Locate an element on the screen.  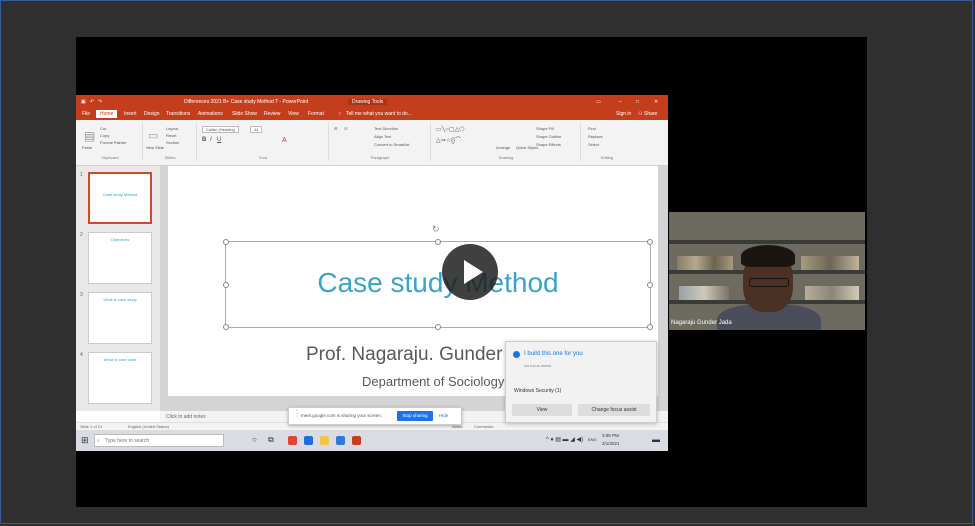
shapes-gallery-row2-icon: △⇒☆{}⌒ is located at coordinates (448, 139).